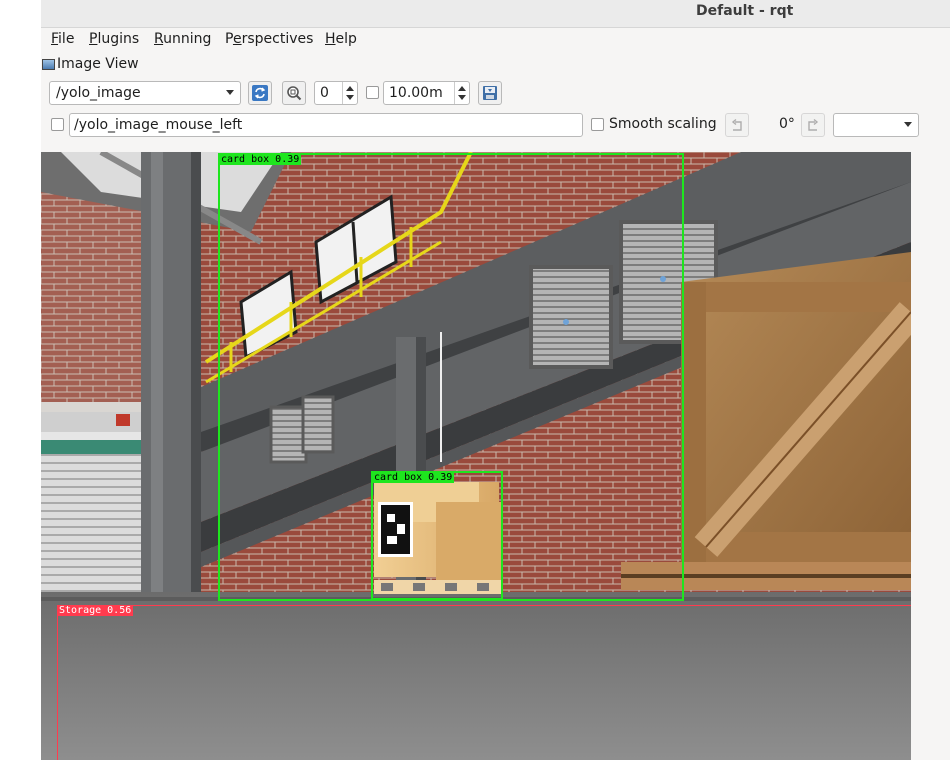 Image resolution: width=950 pixels, height=760 pixels. I want to click on smooth-scaling-checkbox, so click(597, 124).